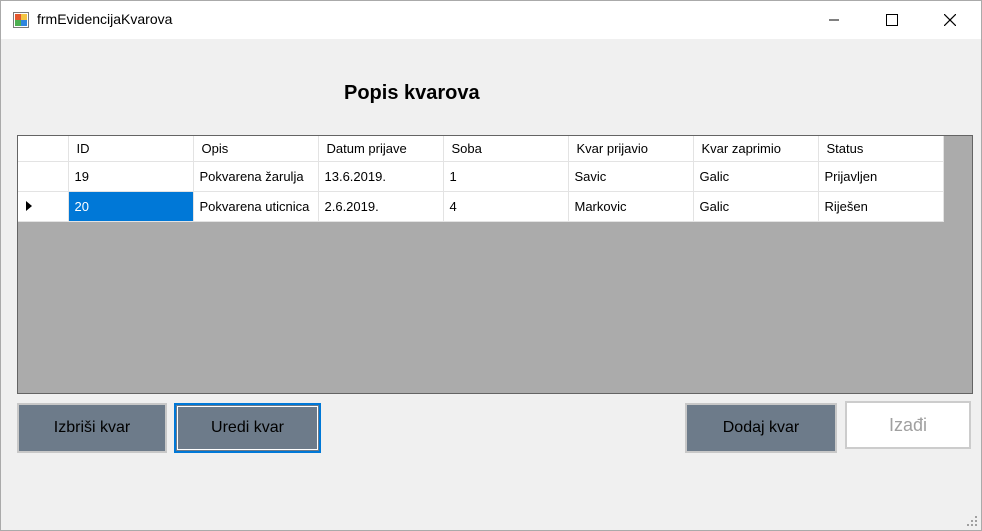 The height and width of the screenshot is (531, 982). Describe the element at coordinates (631, 206) in the screenshot. I see `cell-kvar-prijavio: Markovic` at that location.